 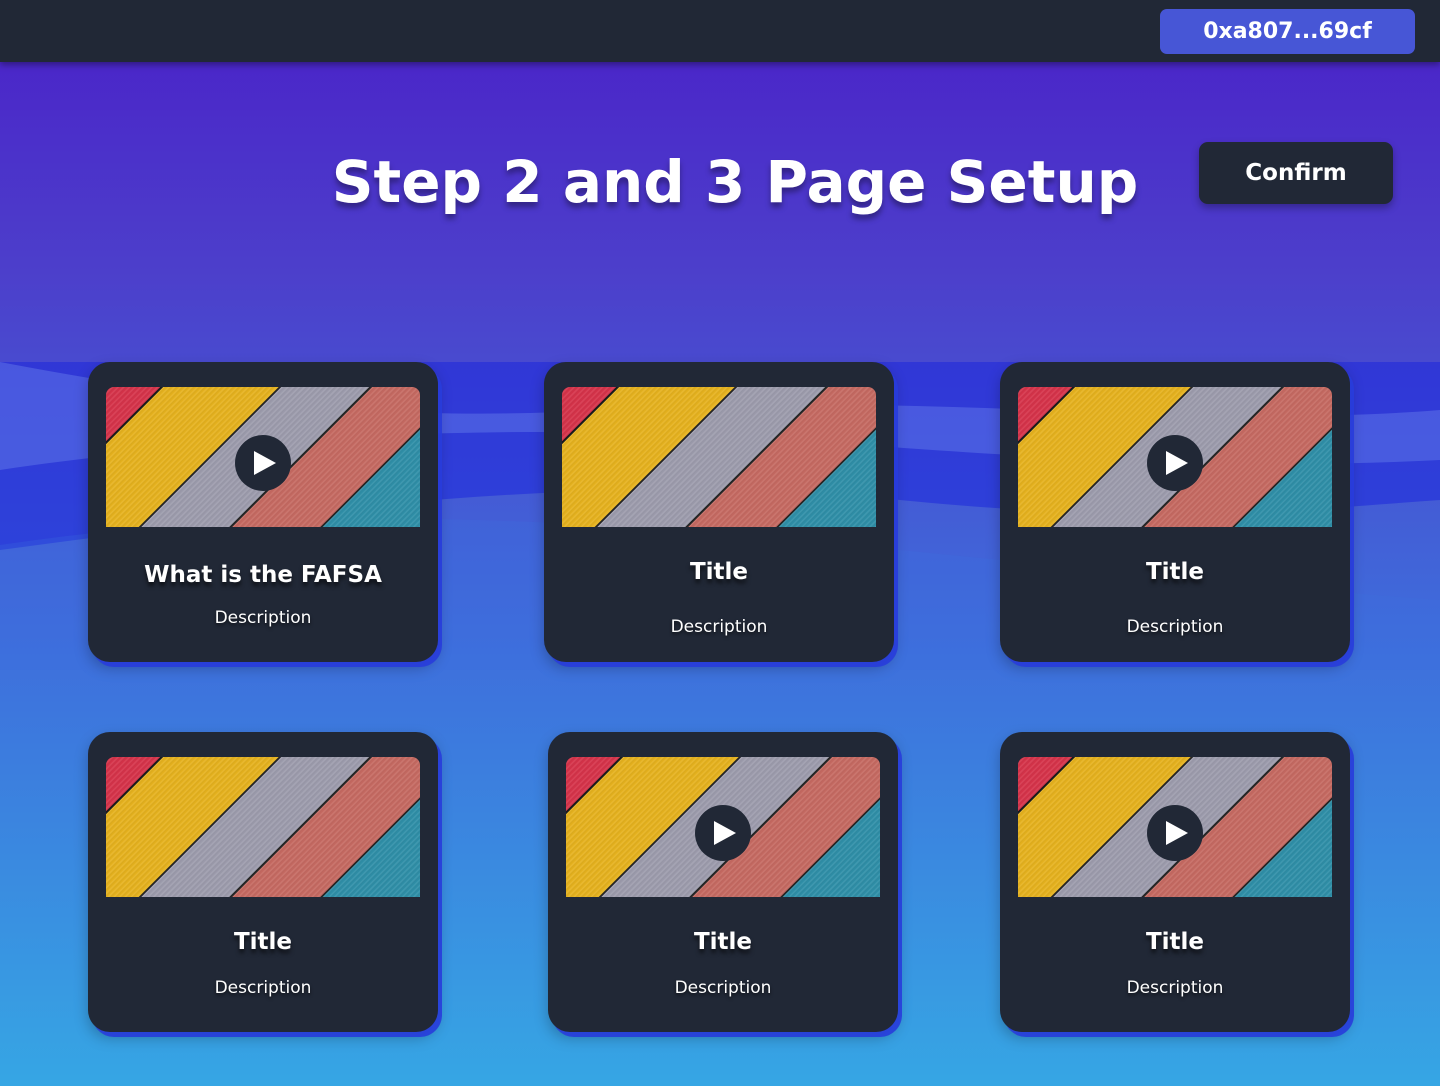 What do you see at coordinates (1296, 173) in the screenshot?
I see `confirm-button: Confirm` at bounding box center [1296, 173].